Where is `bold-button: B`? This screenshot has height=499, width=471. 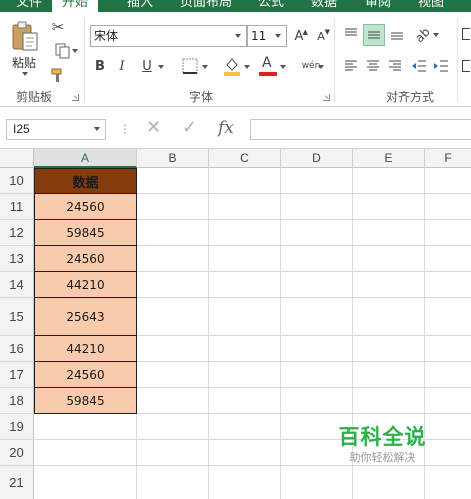
bold-button: B is located at coordinates (100, 66).